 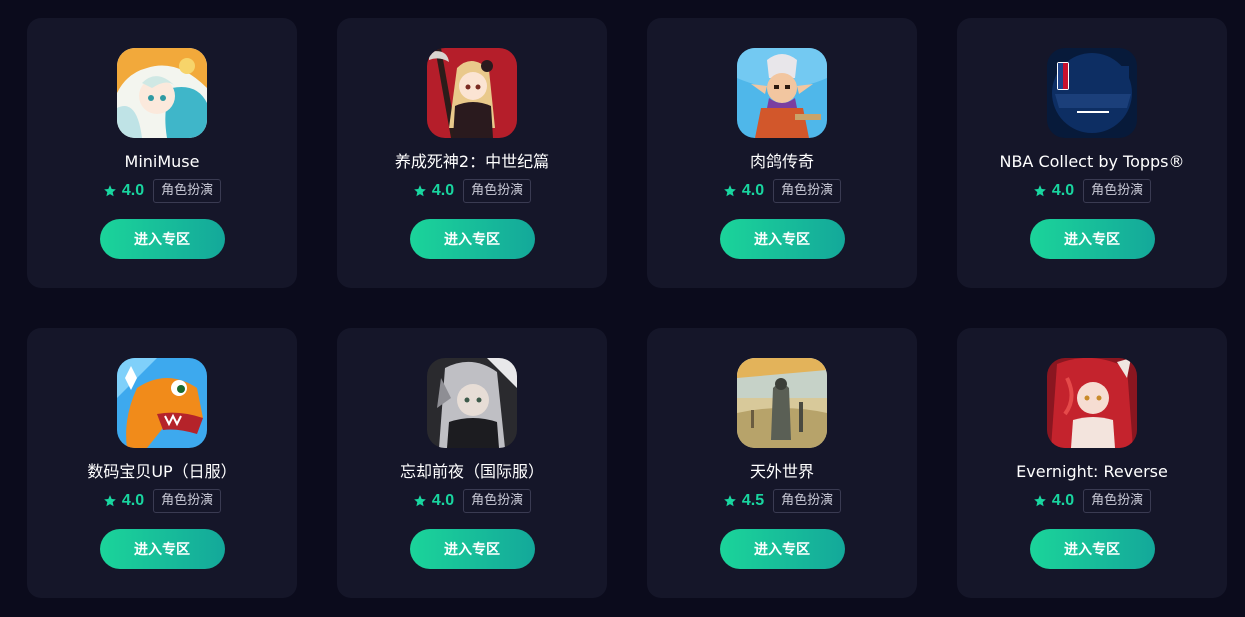 What do you see at coordinates (162, 471) in the screenshot?
I see `game-name: 数码宝贝UP（日服）` at bounding box center [162, 471].